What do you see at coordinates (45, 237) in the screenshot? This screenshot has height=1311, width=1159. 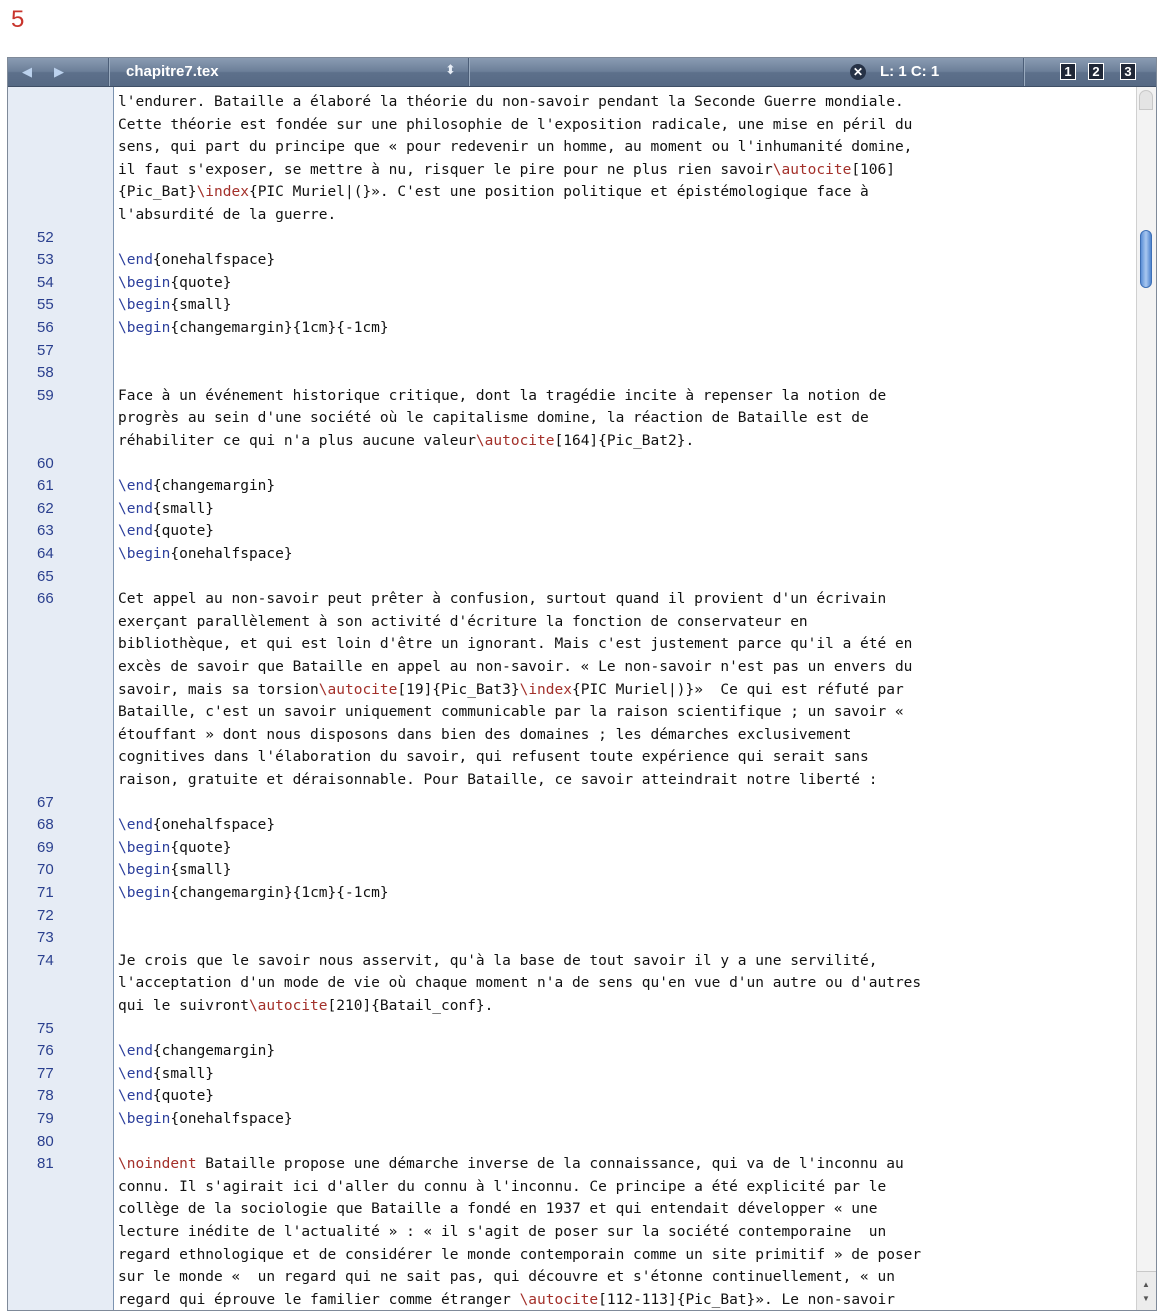 I see `line-number: 52` at bounding box center [45, 237].